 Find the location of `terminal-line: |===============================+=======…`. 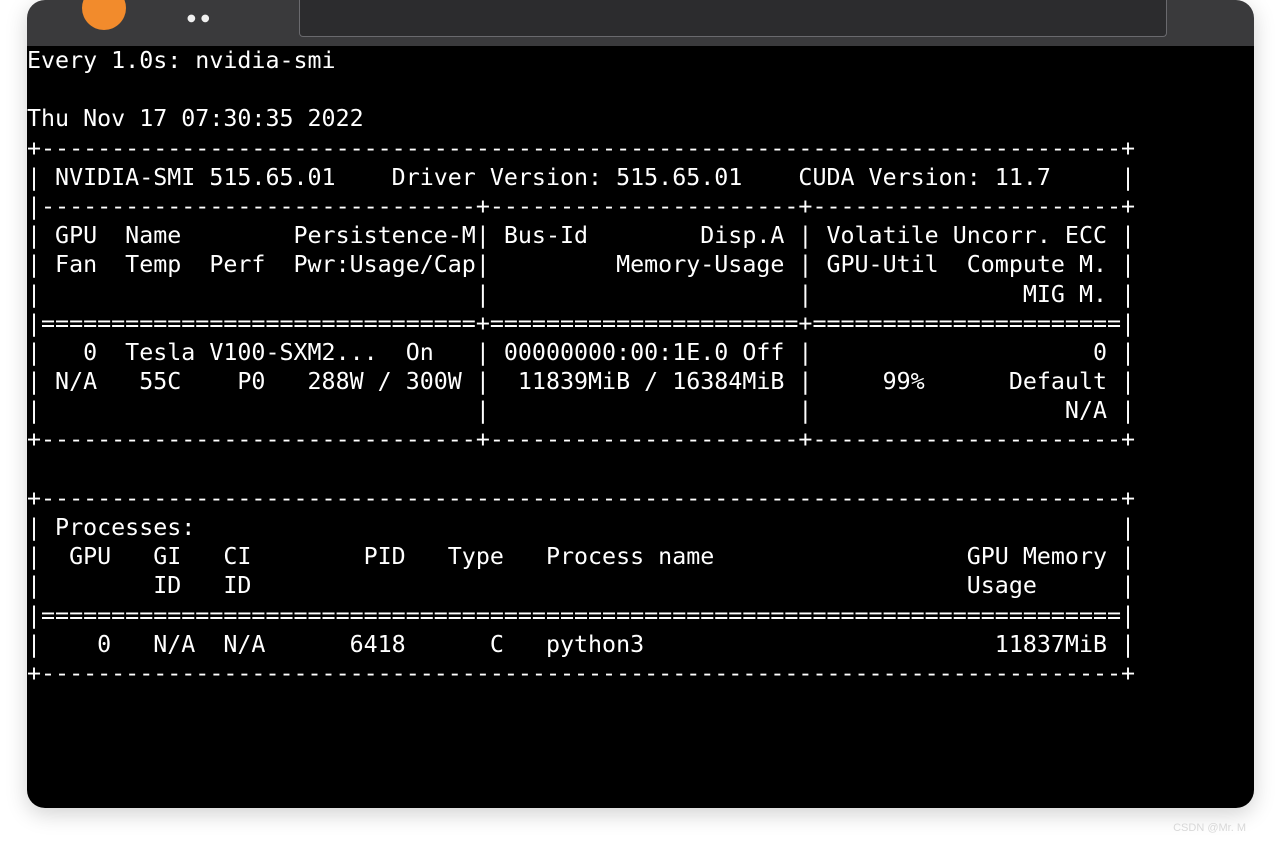

terminal-line: |===============================+=======… is located at coordinates (581, 323).